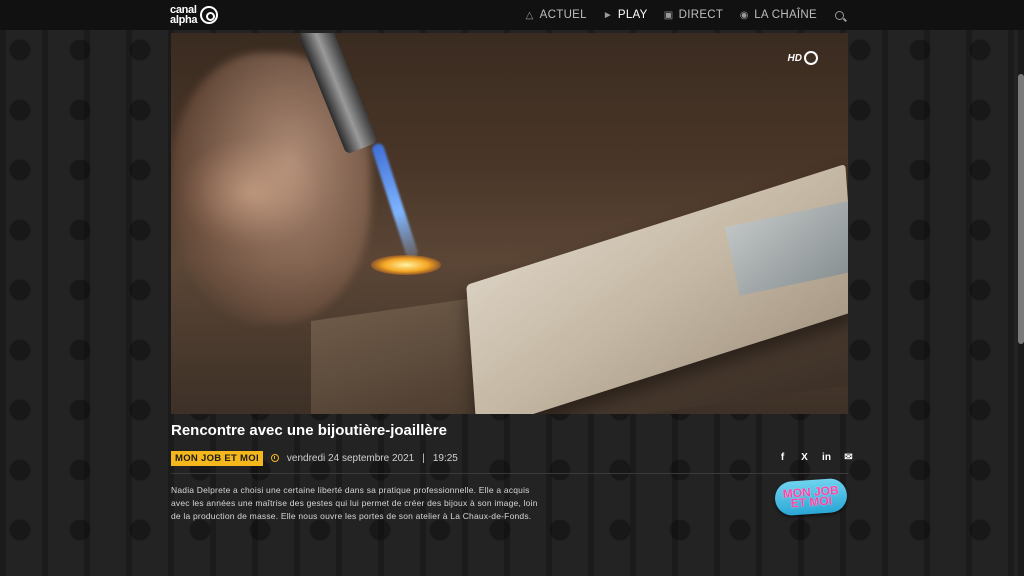 The height and width of the screenshot is (576, 1024). Describe the element at coordinates (309, 430) in the screenshot. I see `article-title: Rencontre avec une bijoutière-joaillère` at that location.